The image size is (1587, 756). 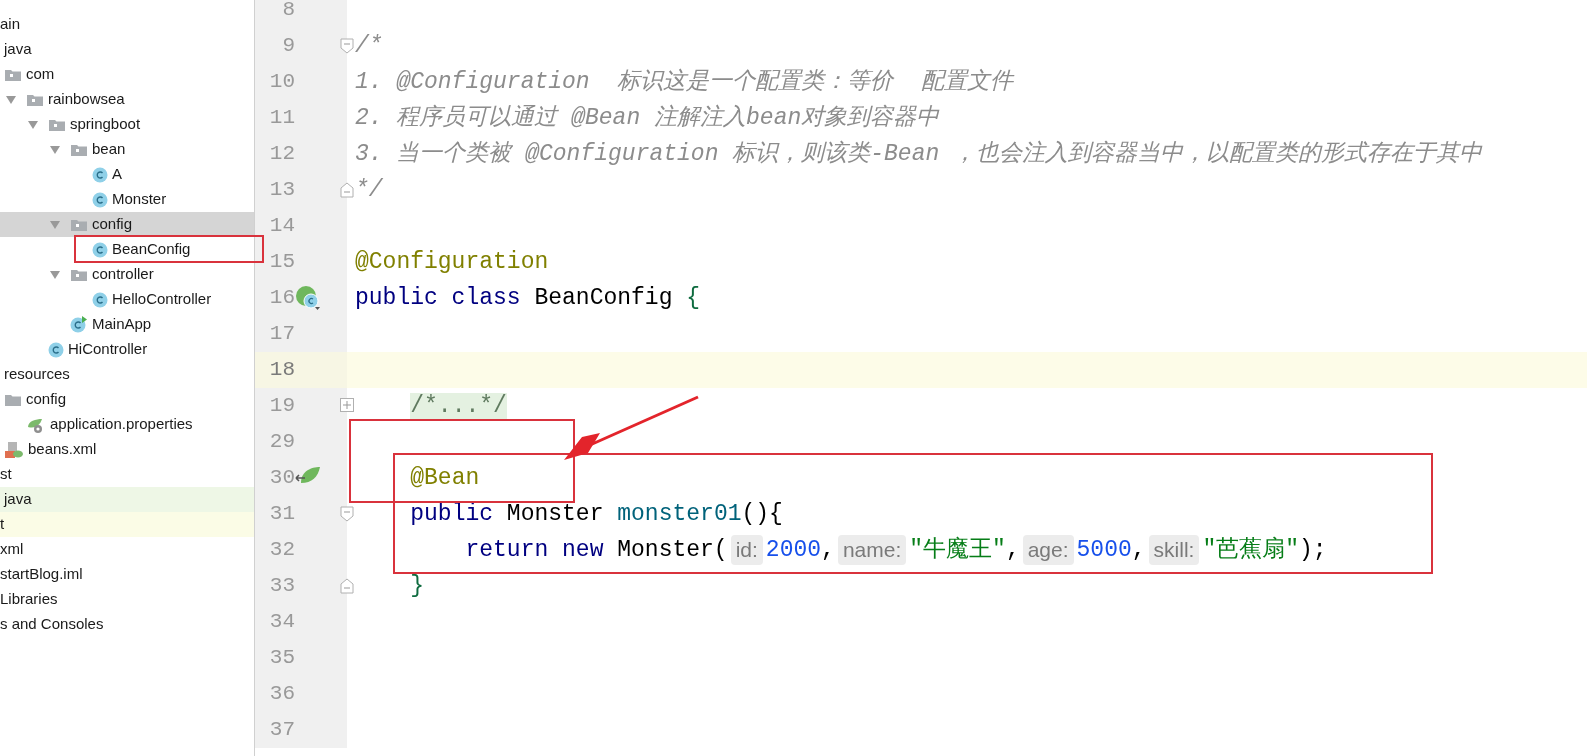 I want to click on tree-row: Libraries, so click(x=127, y=599).